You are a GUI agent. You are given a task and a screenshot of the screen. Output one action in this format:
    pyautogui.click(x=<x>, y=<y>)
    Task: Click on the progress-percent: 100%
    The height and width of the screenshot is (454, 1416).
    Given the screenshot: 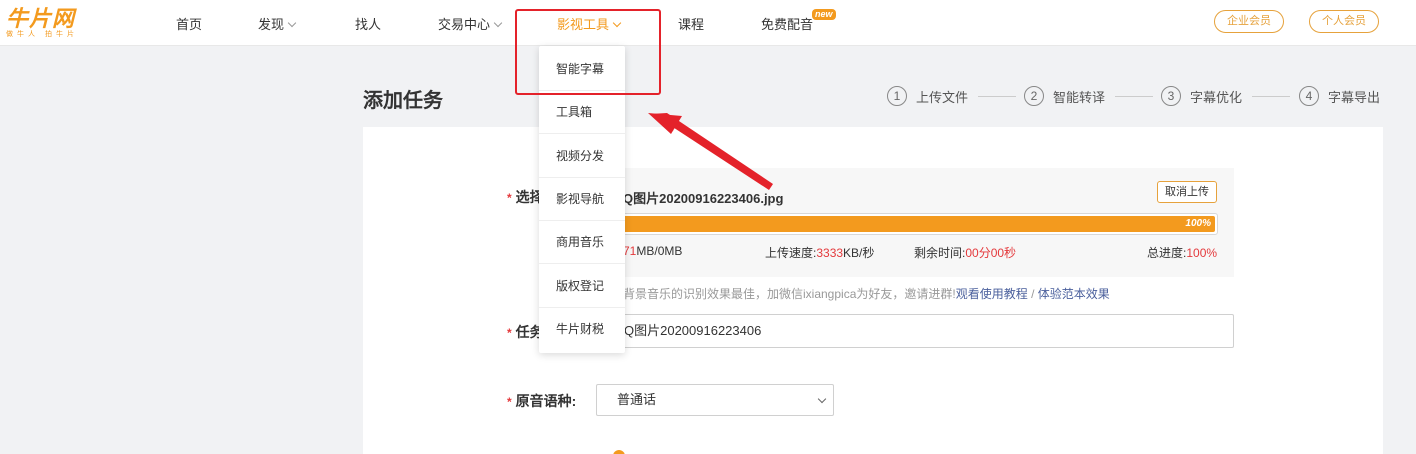 What is the action you would take?
    pyautogui.click(x=1198, y=223)
    